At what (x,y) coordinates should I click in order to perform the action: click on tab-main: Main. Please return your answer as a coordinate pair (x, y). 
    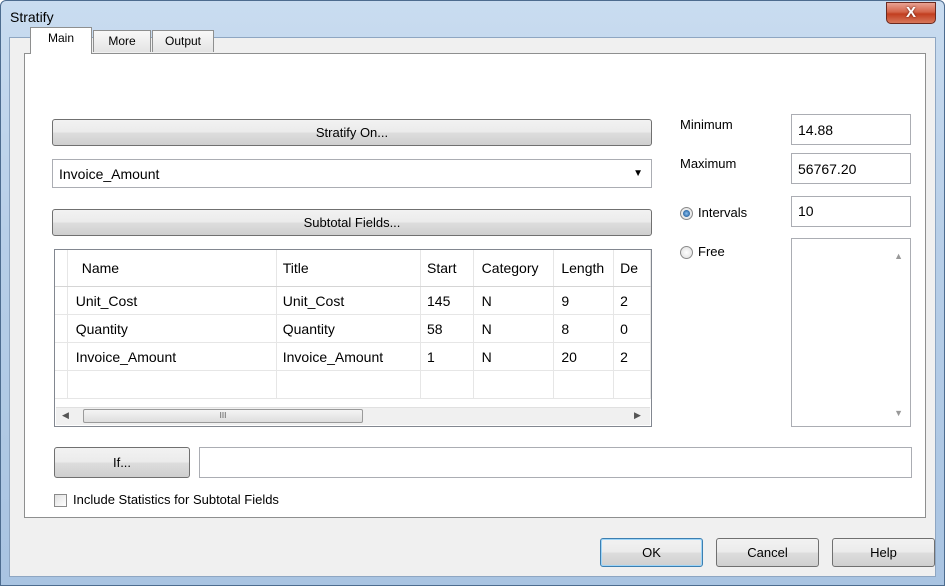
    Looking at the image, I should click on (61, 40).